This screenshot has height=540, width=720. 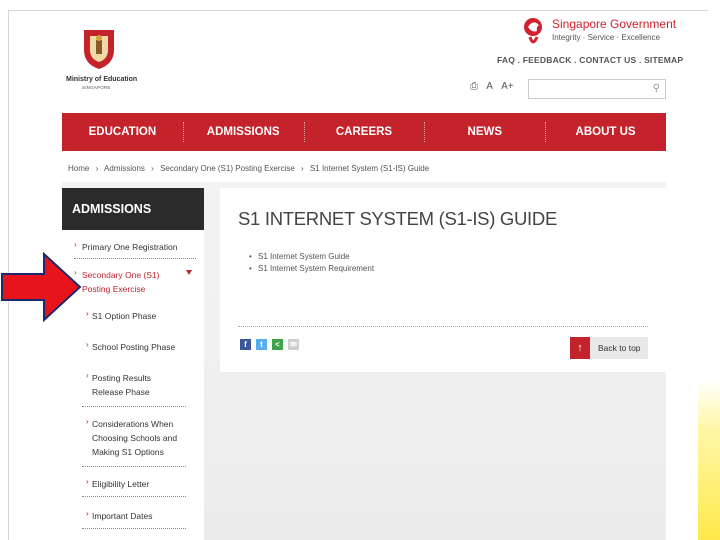 What do you see at coordinates (606, 37) in the screenshot?
I see `government-tagline: Integrity · Service · Excellence` at bounding box center [606, 37].